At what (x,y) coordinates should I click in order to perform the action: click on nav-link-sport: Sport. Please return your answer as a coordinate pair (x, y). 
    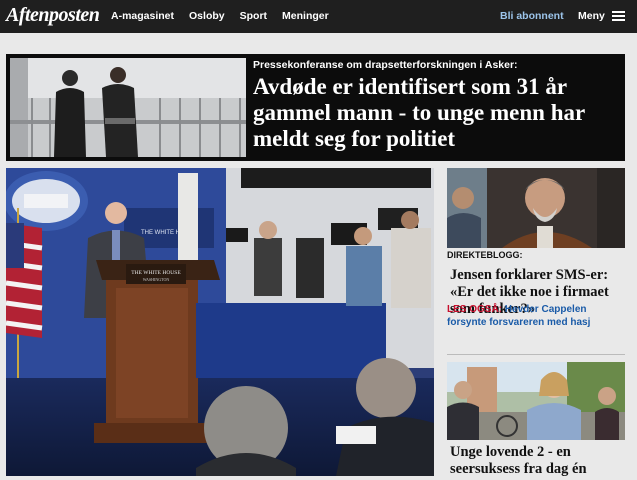
    Looking at the image, I should click on (253, 16).